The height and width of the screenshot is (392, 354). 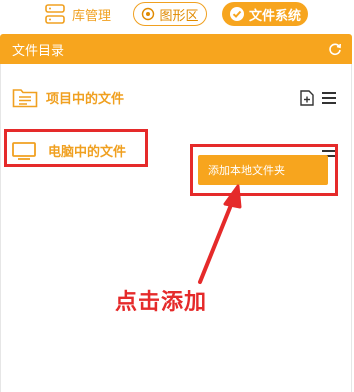 I want to click on tab-library: 库管理, so click(x=77, y=14).